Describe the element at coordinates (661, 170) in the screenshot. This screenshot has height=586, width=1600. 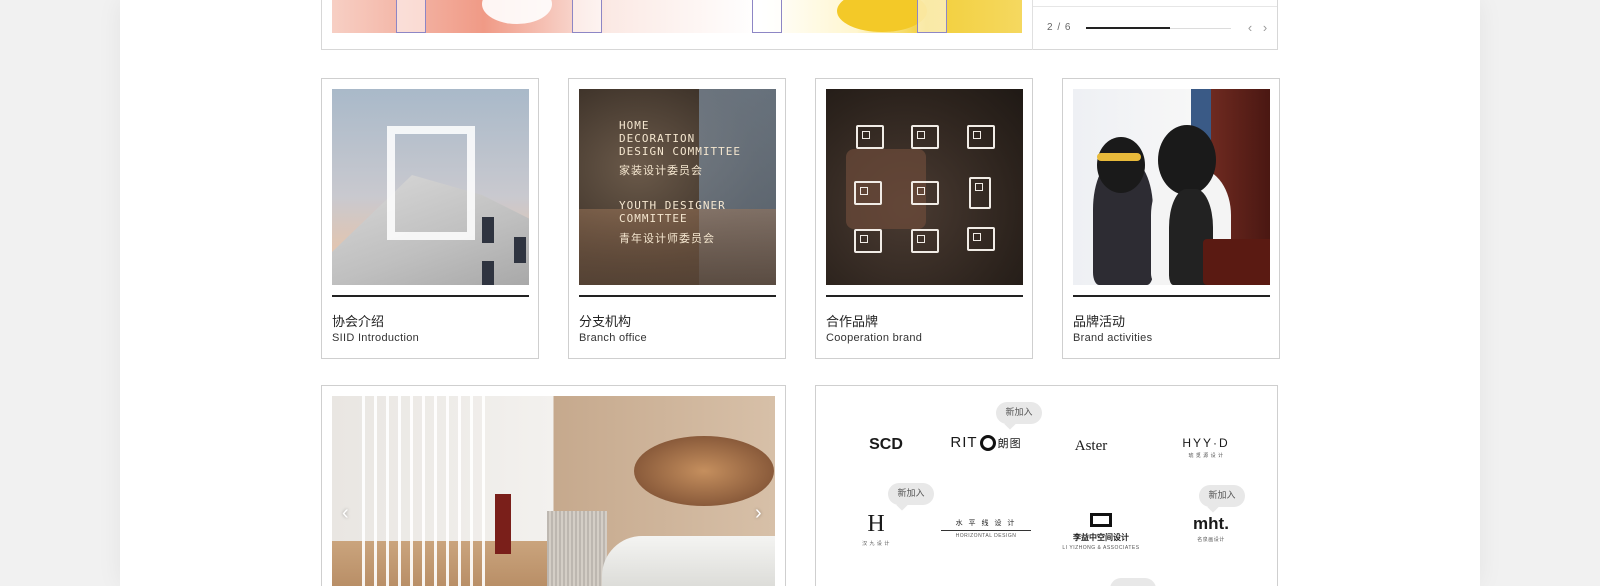
I see `glass-sign-line: 家装设计委员会` at that location.